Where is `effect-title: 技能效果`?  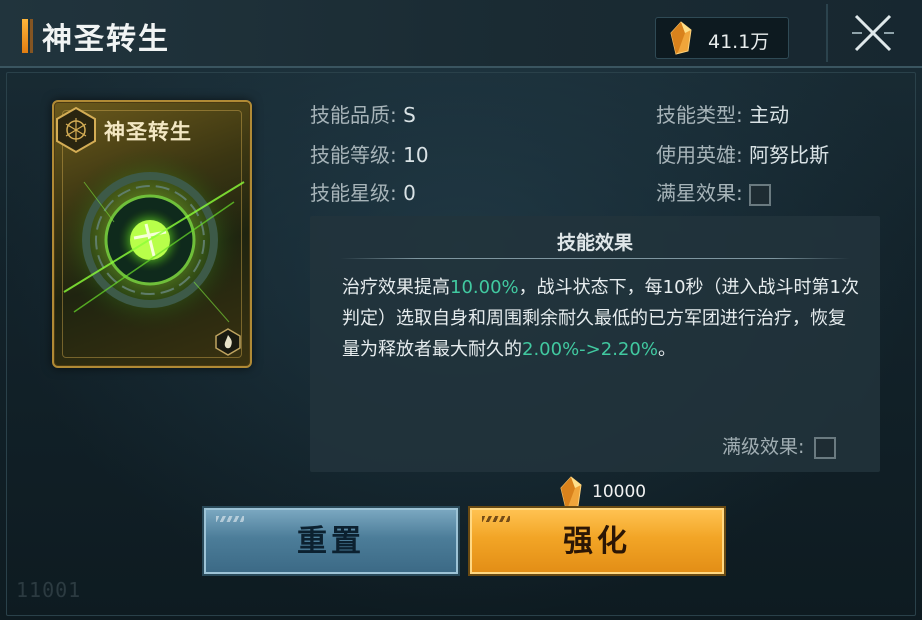 effect-title: 技能效果 is located at coordinates (594, 243).